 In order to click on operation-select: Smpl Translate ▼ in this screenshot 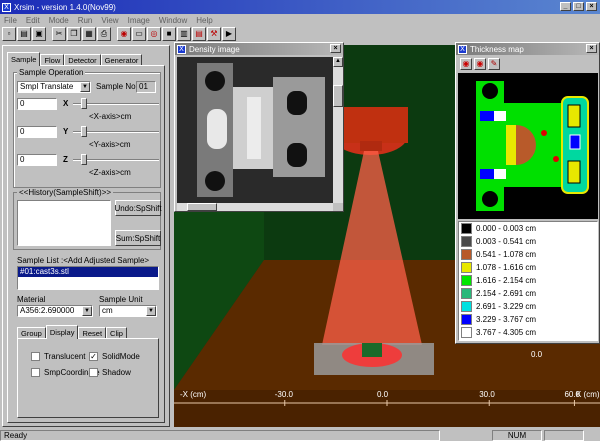, I will do `click(54, 87)`.